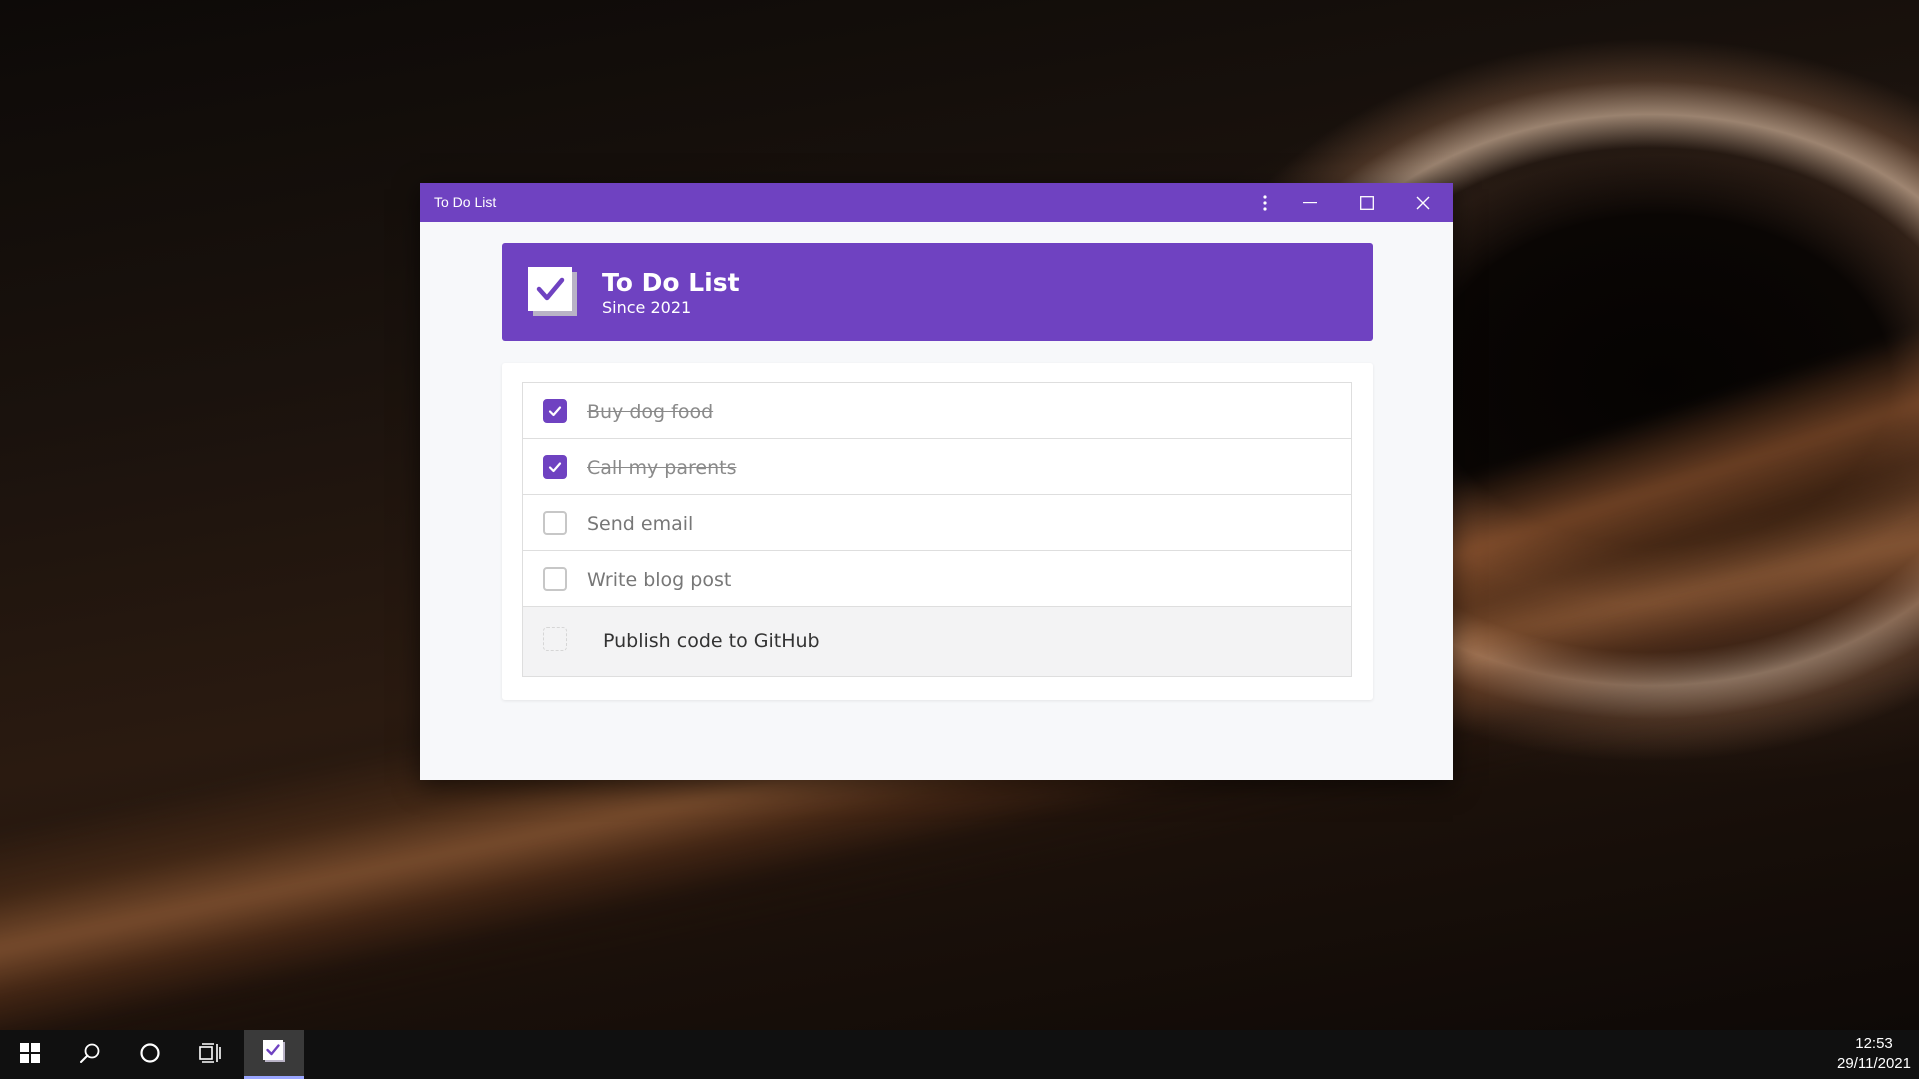  I want to click on todo-item: Call my parents, so click(937, 467).